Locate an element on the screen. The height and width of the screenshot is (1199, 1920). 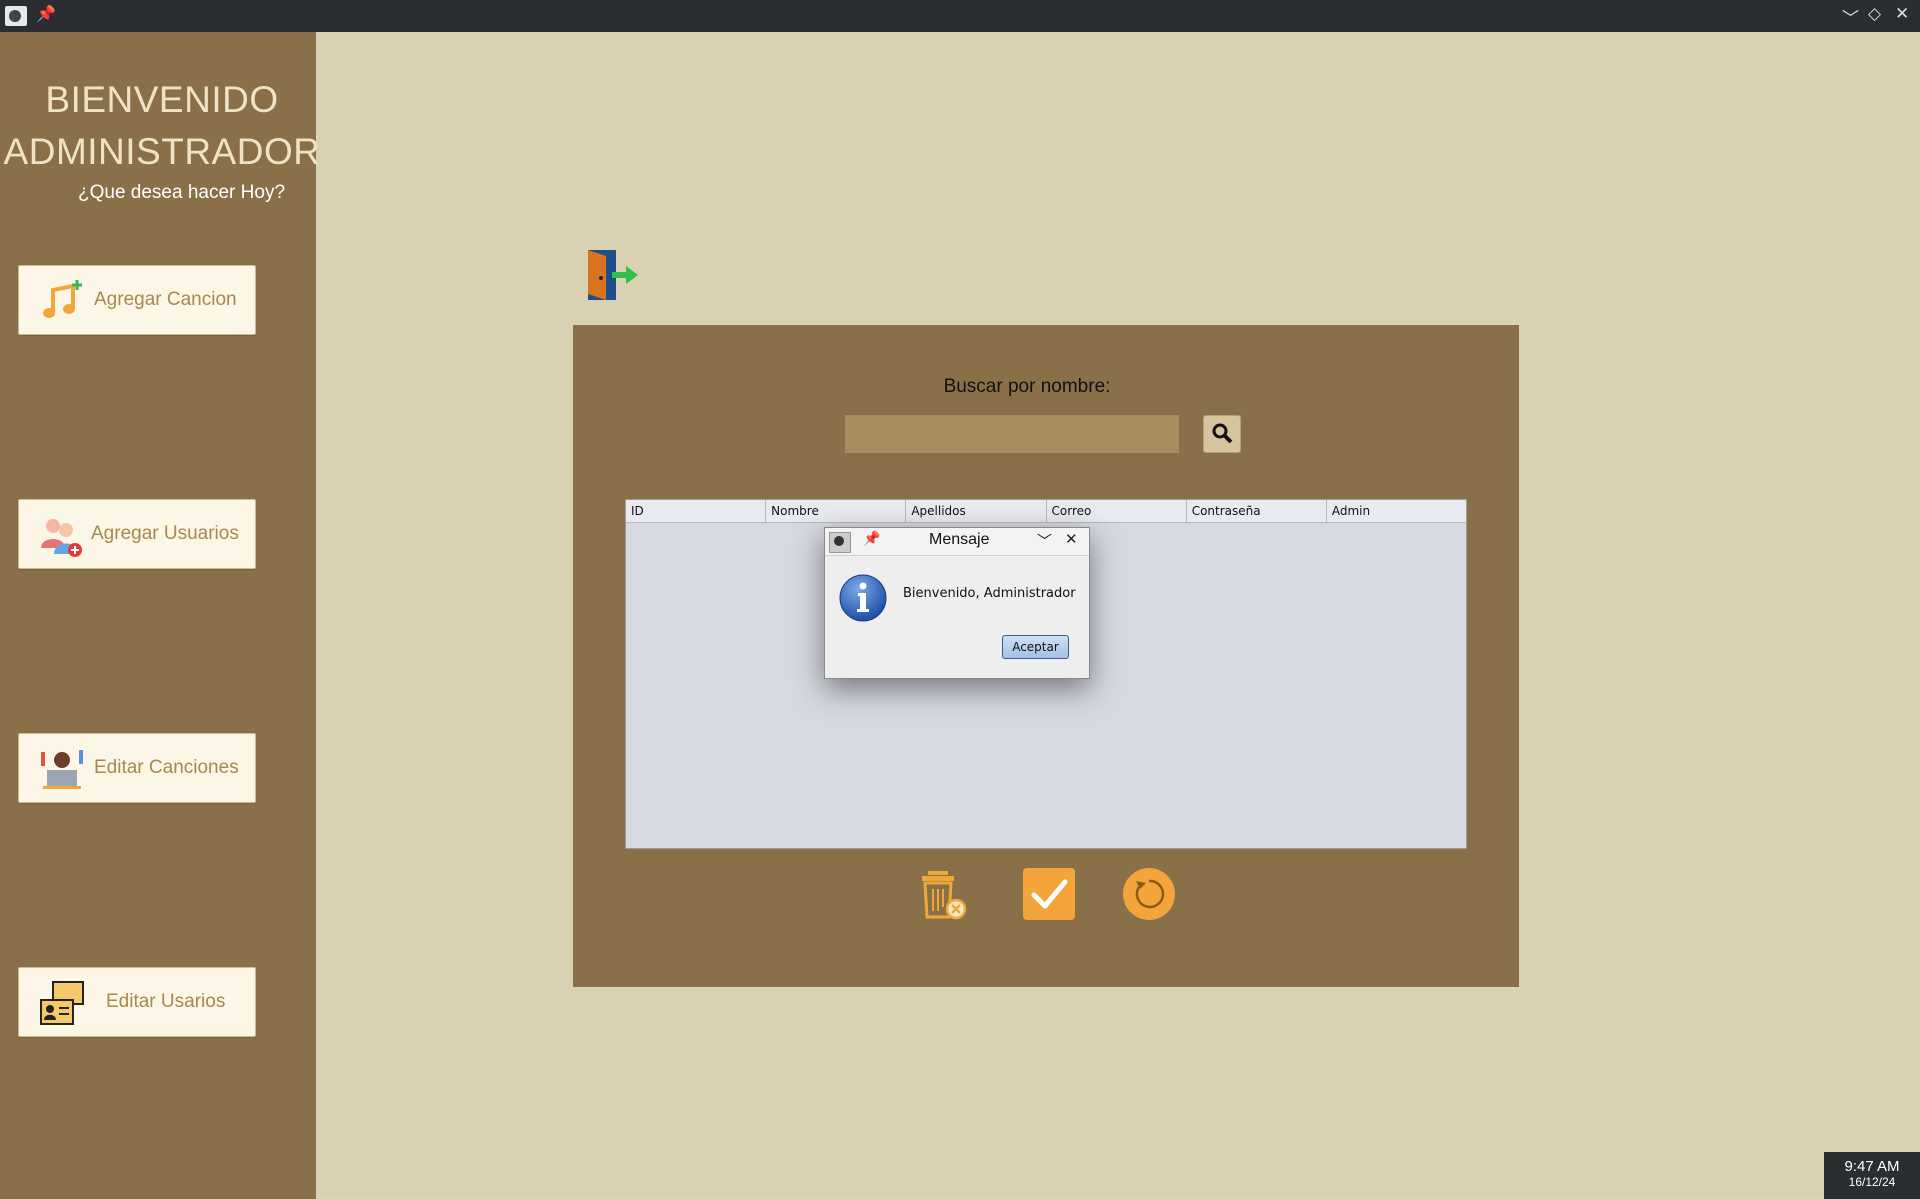
welcome-title-line1: BIENVENIDO is located at coordinates (162, 99).